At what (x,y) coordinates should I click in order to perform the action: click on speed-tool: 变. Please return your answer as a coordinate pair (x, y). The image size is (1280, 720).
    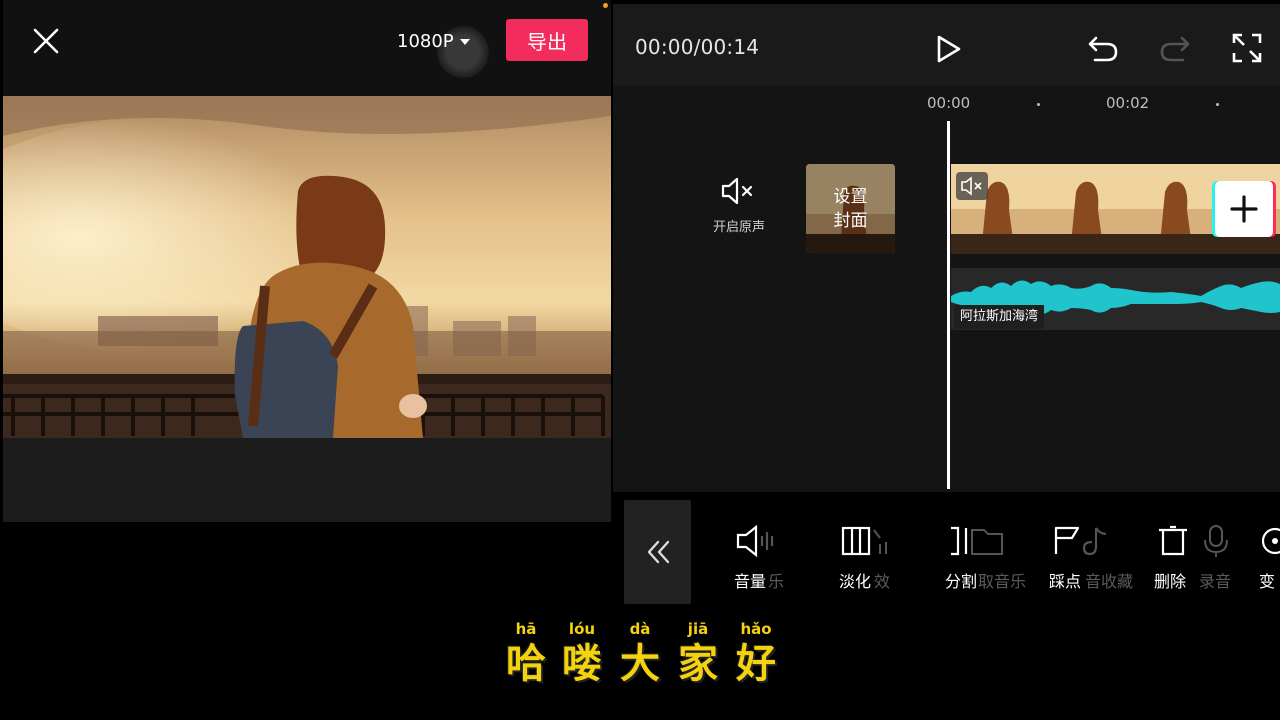
    Looking at the image, I should click on (1269, 556).